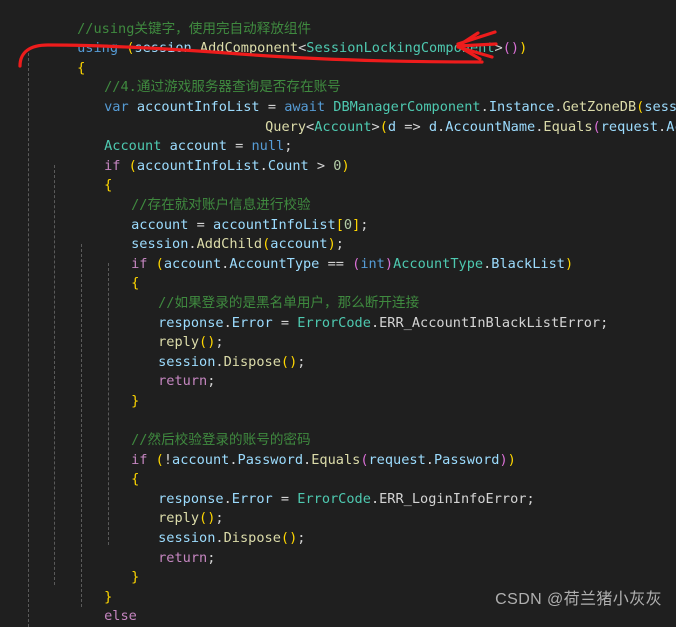 The image size is (676, 627). What do you see at coordinates (194, 28) in the screenshot?
I see `code-token-comment: //using关键字，使用完自动释放组件` at bounding box center [194, 28].